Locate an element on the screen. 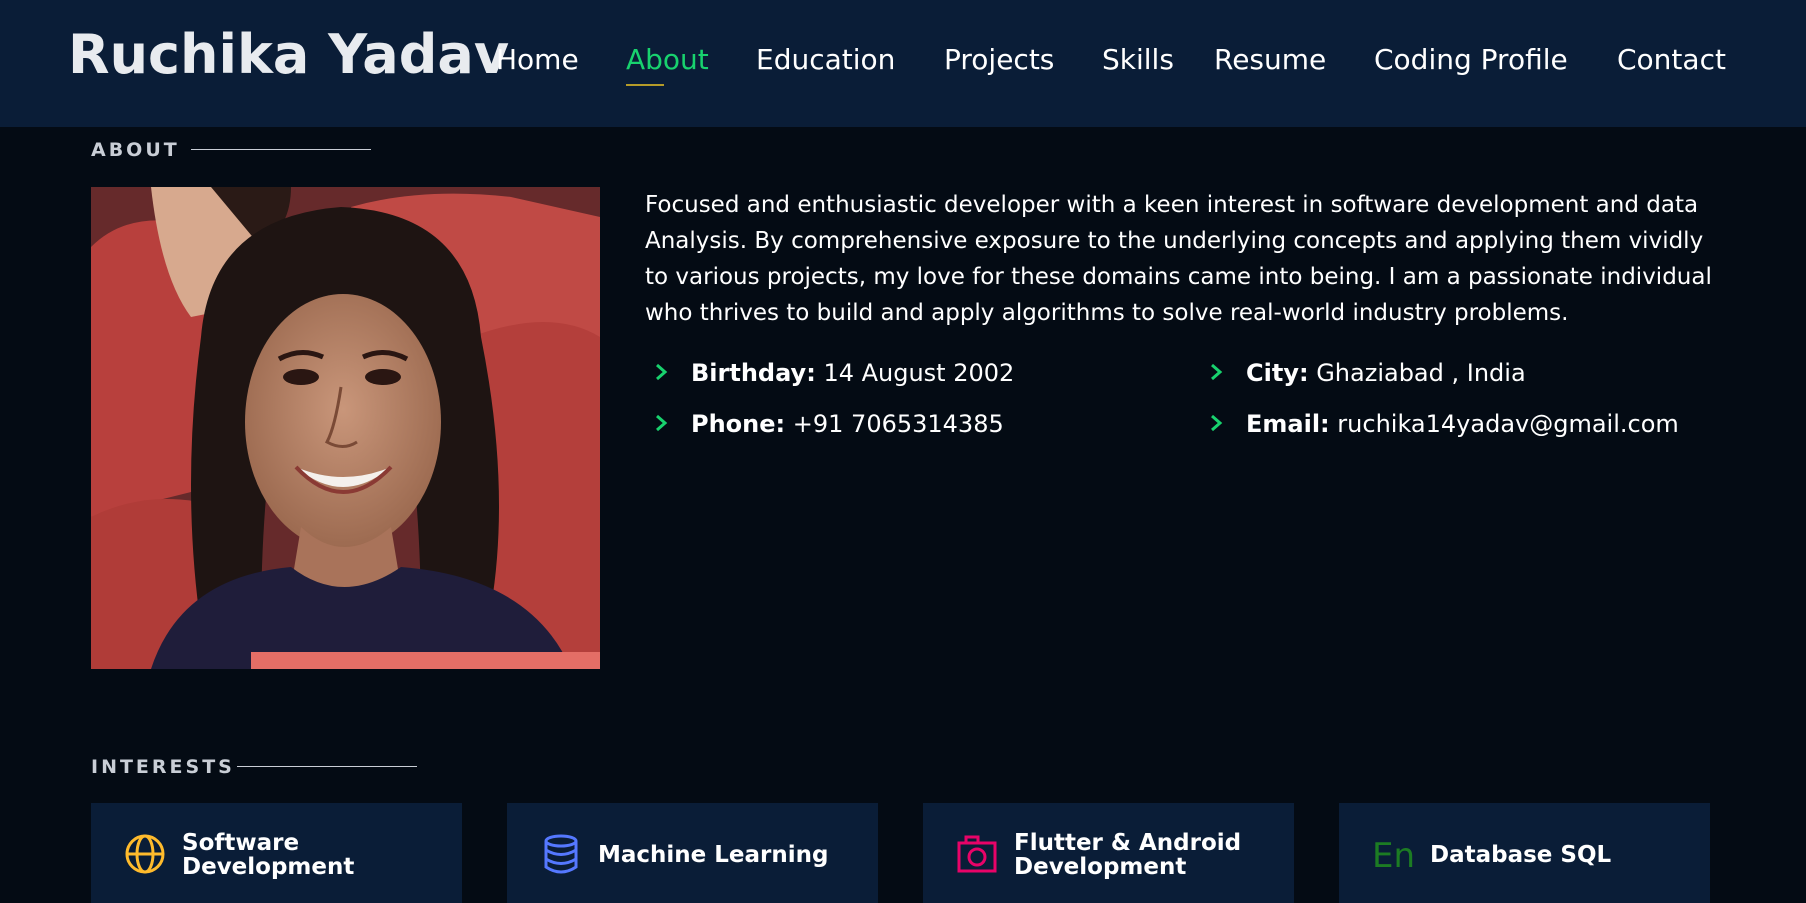 This screenshot has width=1806, height=903. nav-home: Home is located at coordinates (537, 60).